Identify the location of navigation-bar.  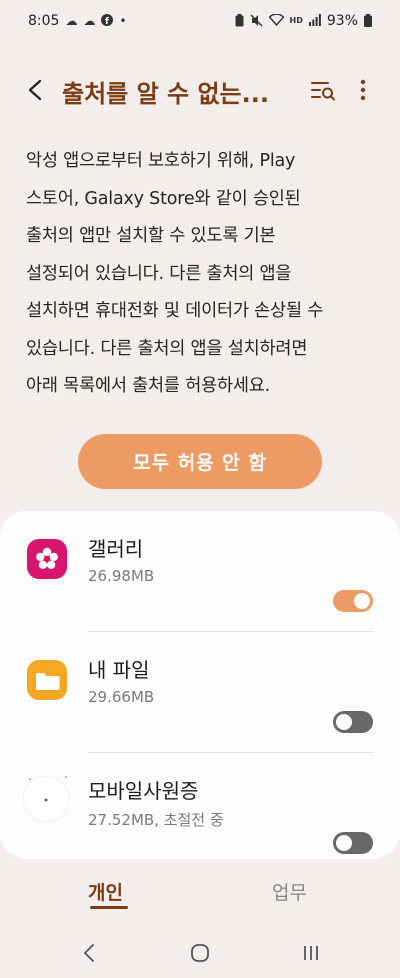
(200, 954).